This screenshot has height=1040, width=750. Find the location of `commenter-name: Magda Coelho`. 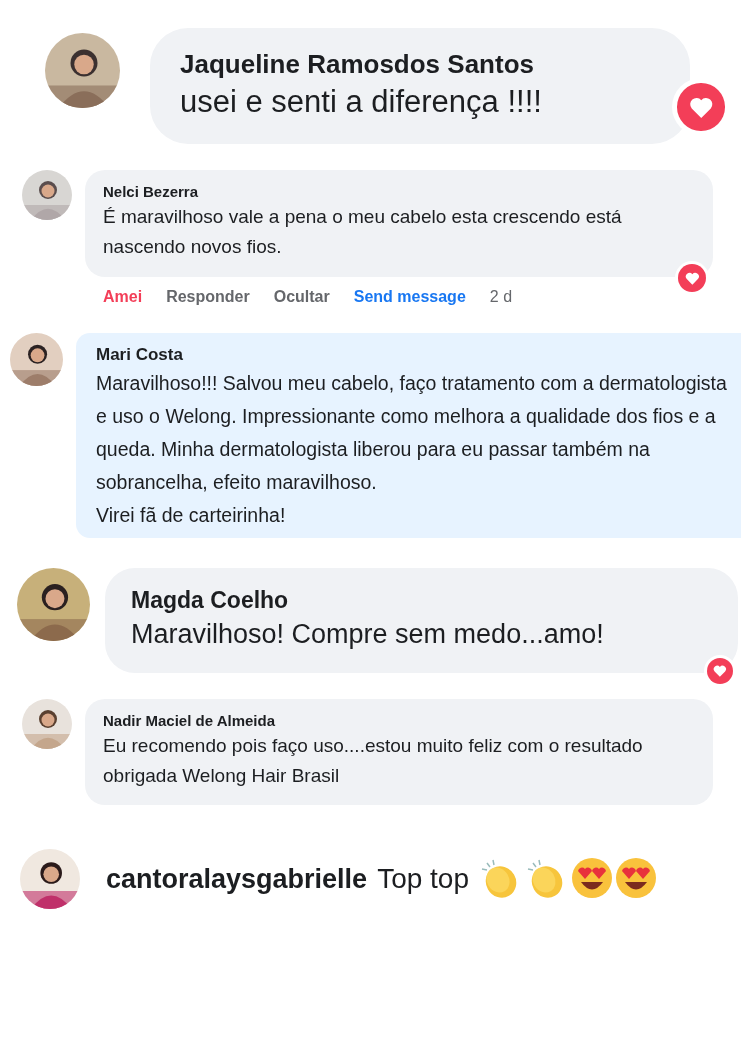

commenter-name: Magda Coelho is located at coordinates (421, 601).